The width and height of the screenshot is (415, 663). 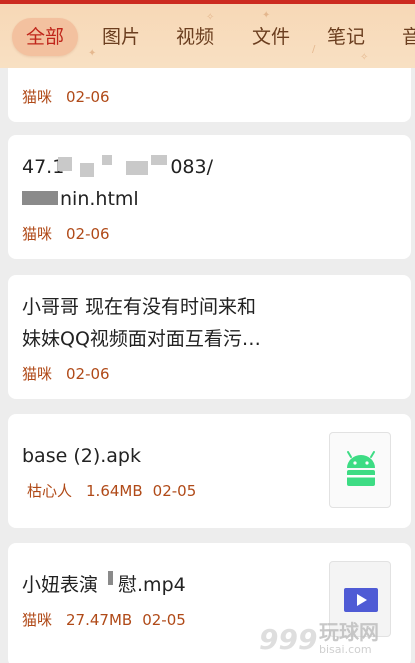 I want to click on list-item: 猫咪 02-06, so click(x=209, y=95).